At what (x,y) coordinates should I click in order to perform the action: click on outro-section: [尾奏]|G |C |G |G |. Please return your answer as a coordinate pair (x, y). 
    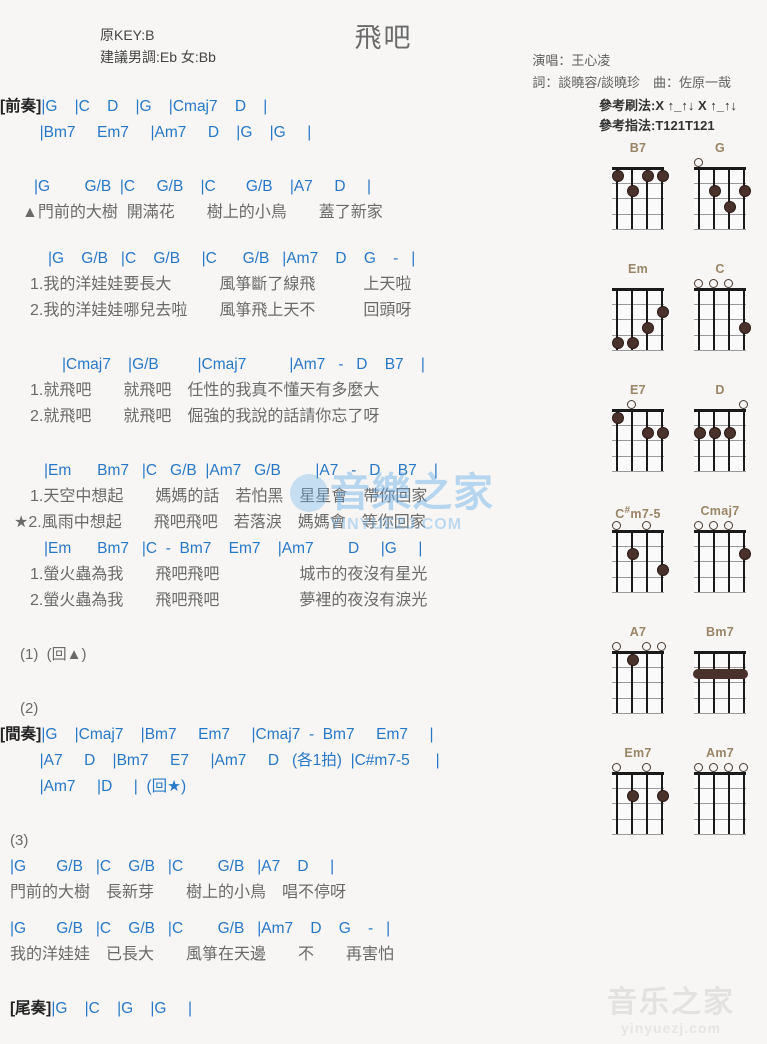
    Looking at the image, I should click on (300, 1009).